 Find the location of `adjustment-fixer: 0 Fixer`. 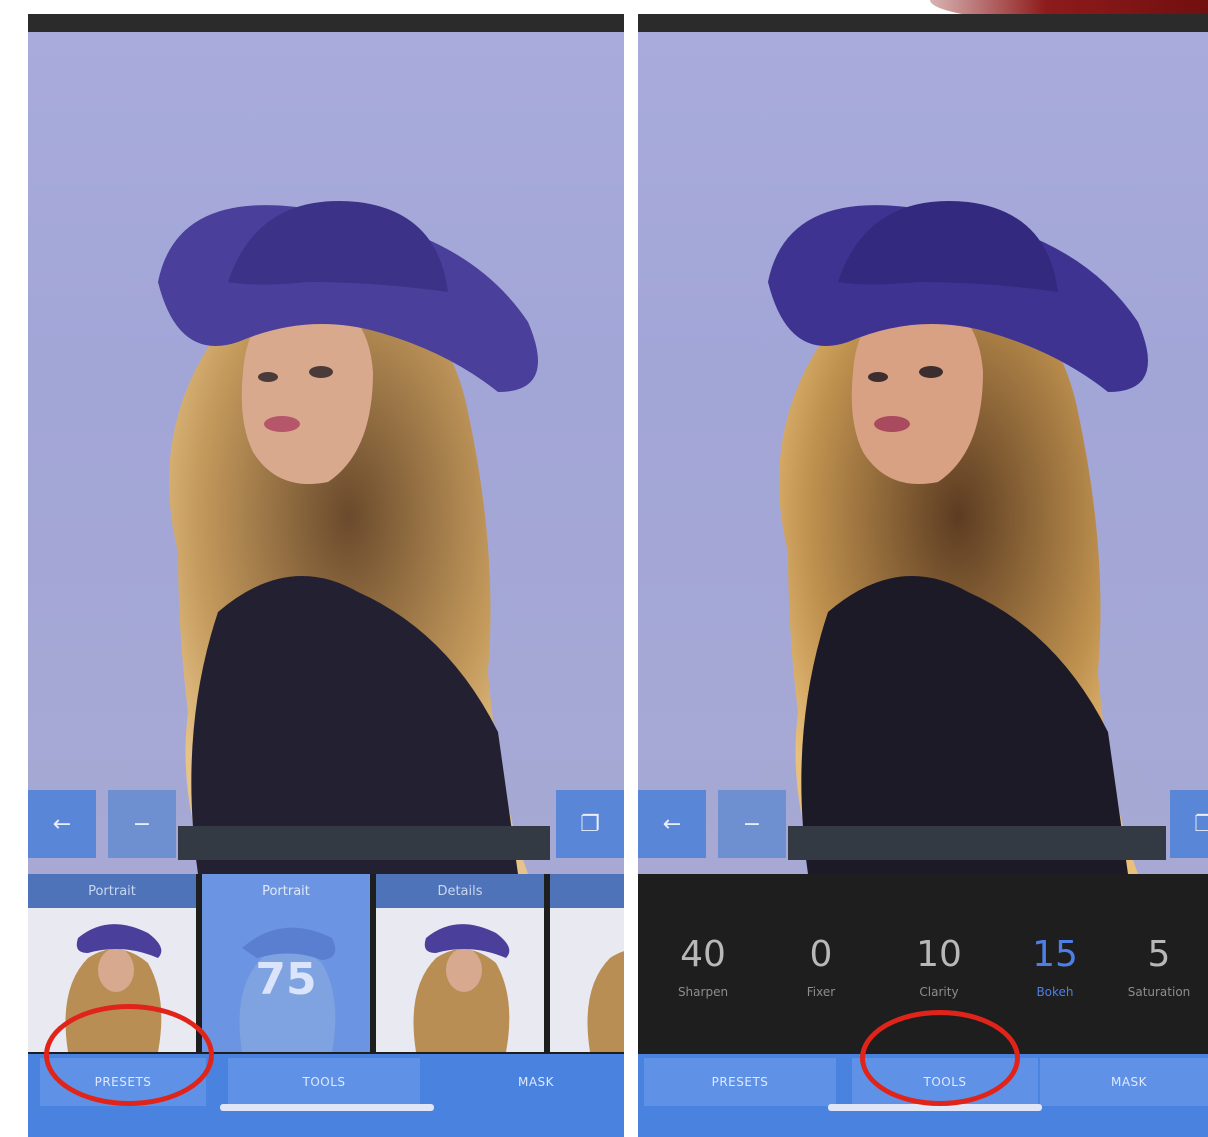

adjustment-fixer: 0 Fixer is located at coordinates (821, 966).